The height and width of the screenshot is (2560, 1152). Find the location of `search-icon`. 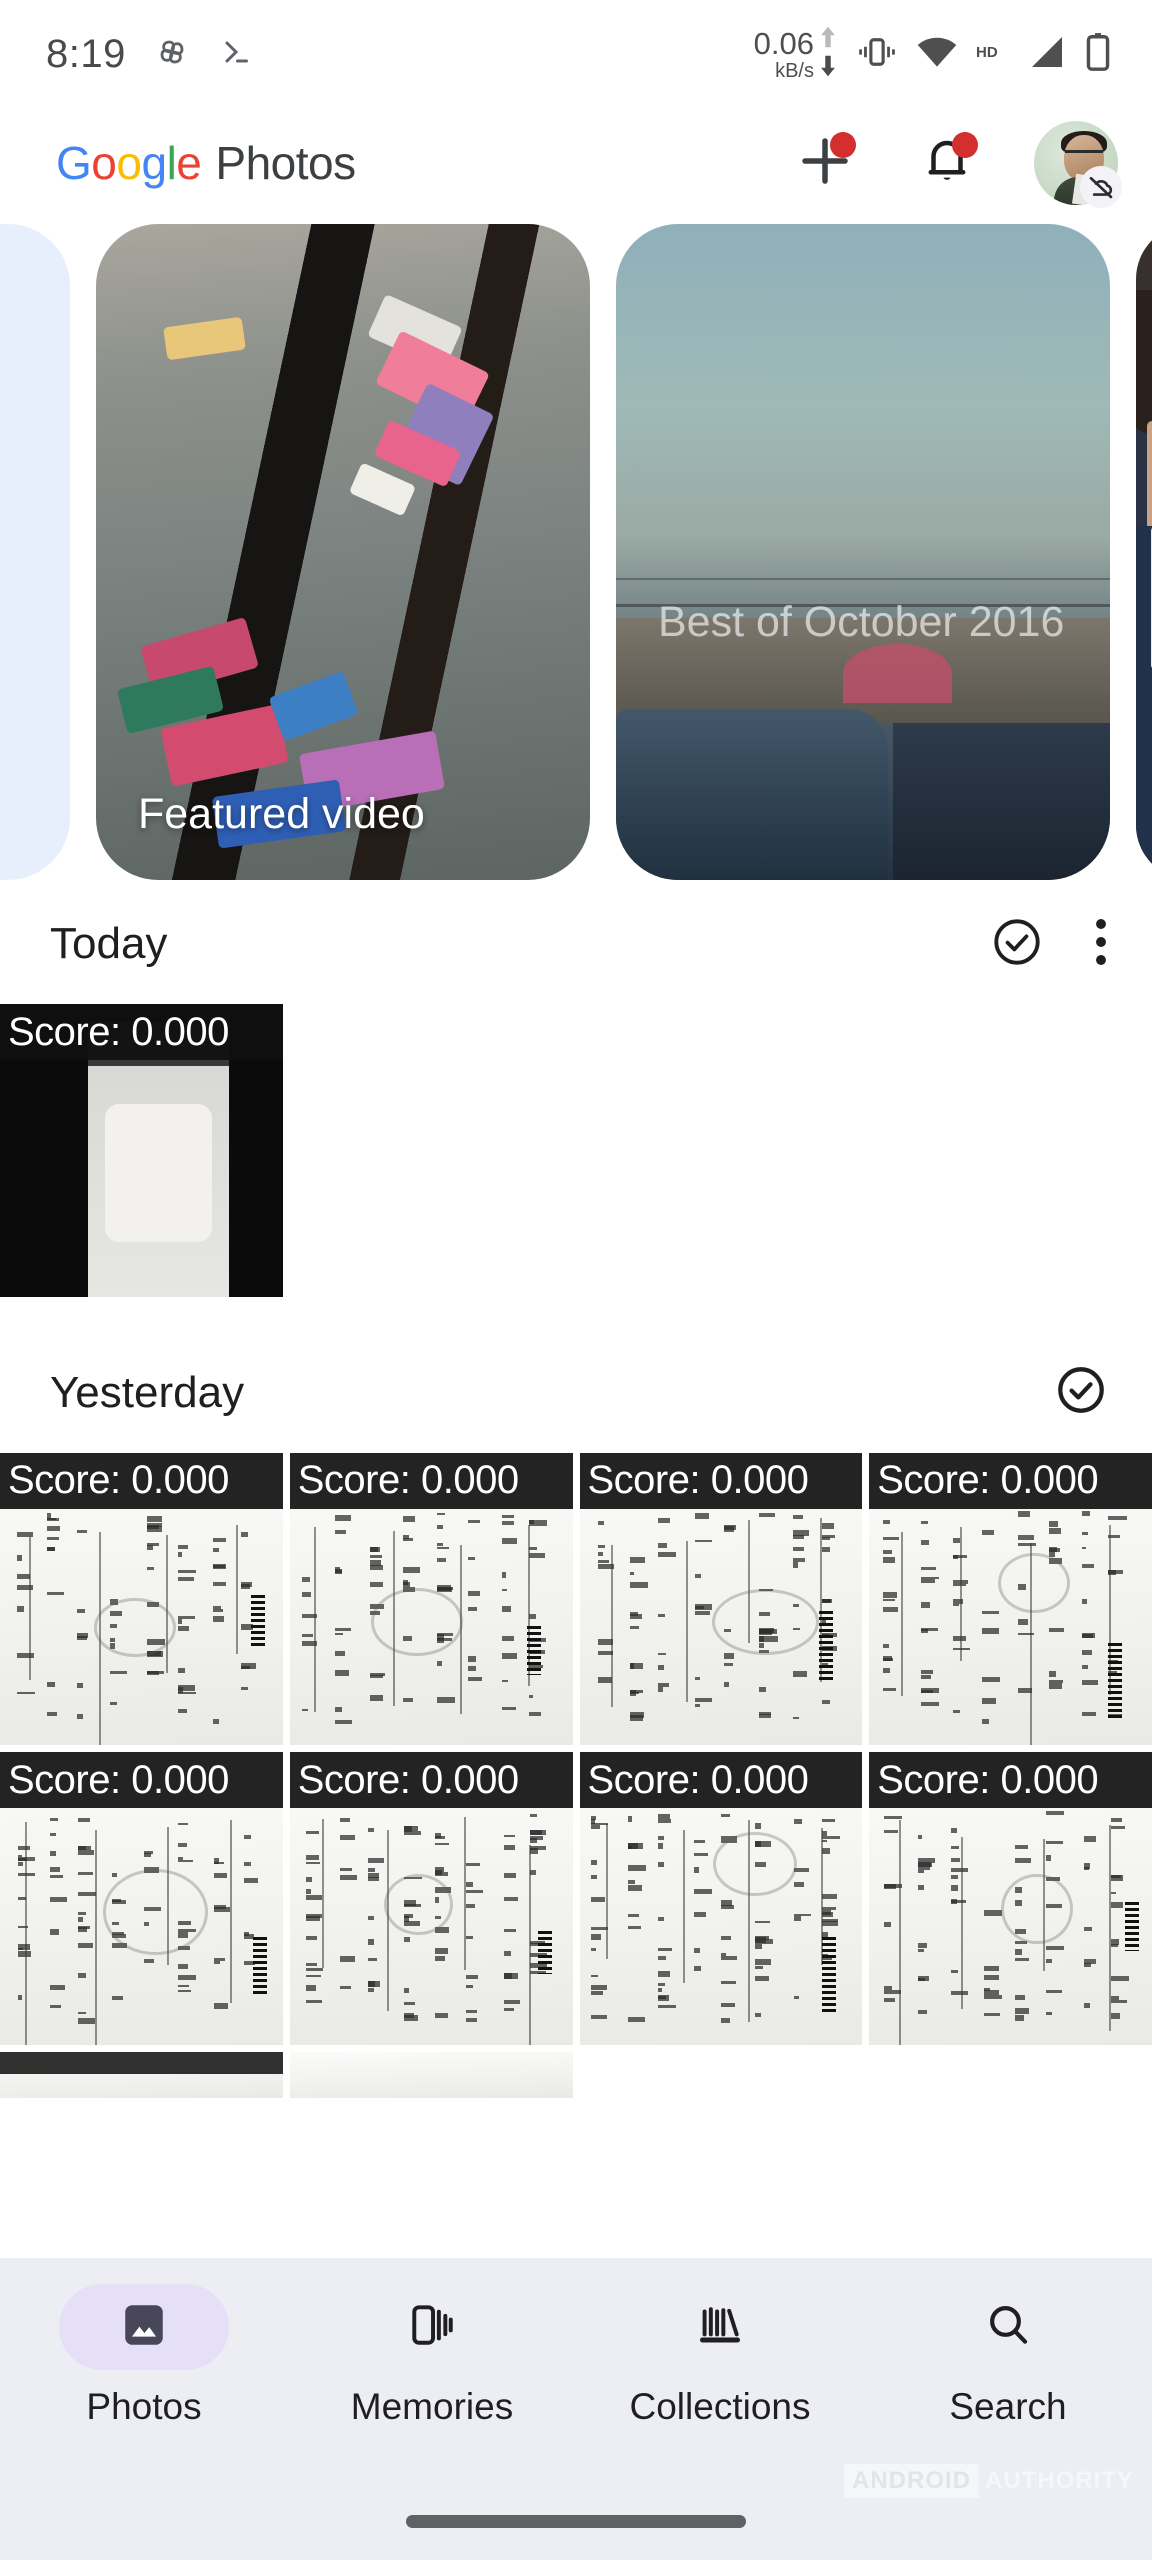

search-icon is located at coordinates (1008, 2327).